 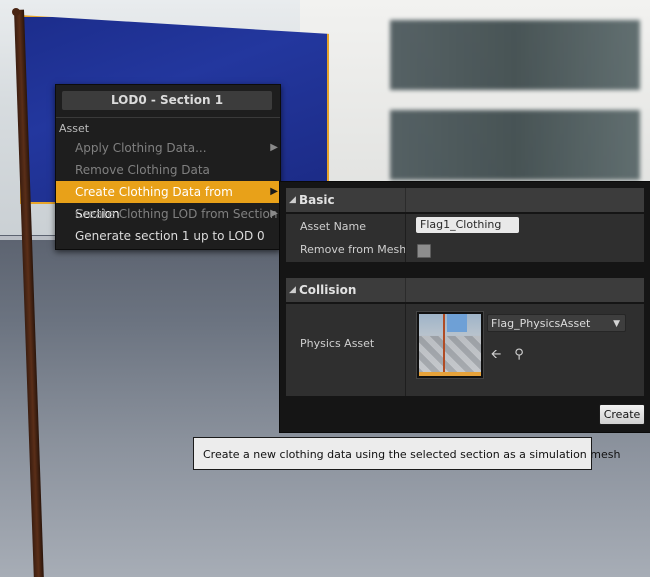 I want to click on create-button: Create, so click(x=622, y=414).